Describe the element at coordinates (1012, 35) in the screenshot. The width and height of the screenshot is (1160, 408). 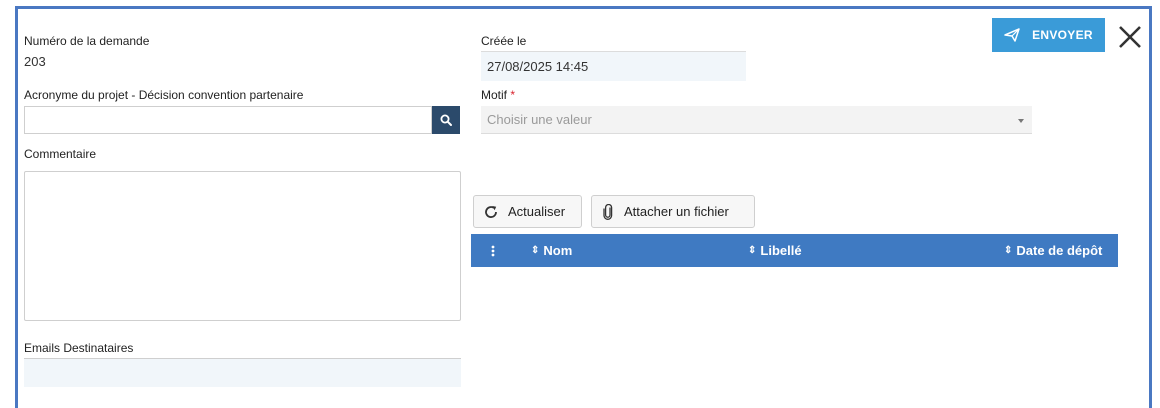
I see `paper-plane-icon` at that location.